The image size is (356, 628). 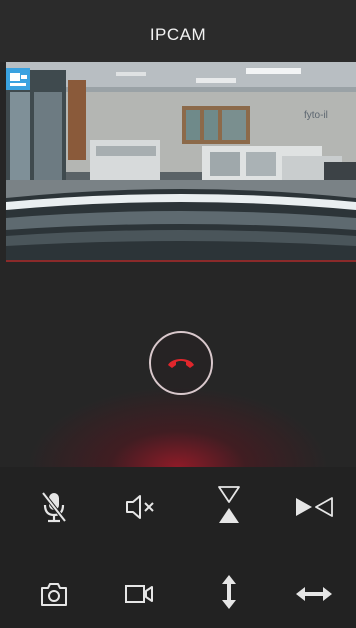 I want to click on flip-horizontal-button, so click(x=314, y=507).